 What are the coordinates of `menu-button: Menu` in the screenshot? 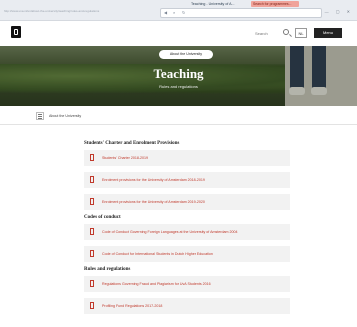 It's located at (328, 33).